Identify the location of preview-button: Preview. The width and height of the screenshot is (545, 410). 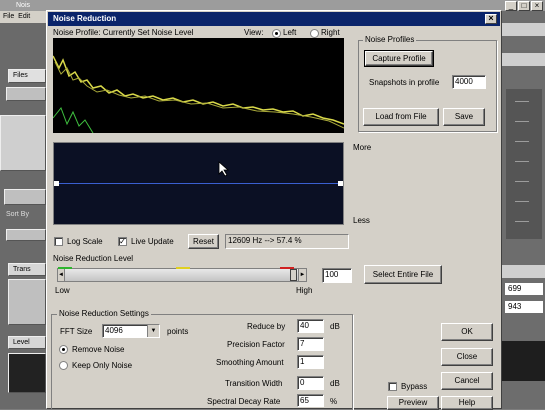
(413, 403).